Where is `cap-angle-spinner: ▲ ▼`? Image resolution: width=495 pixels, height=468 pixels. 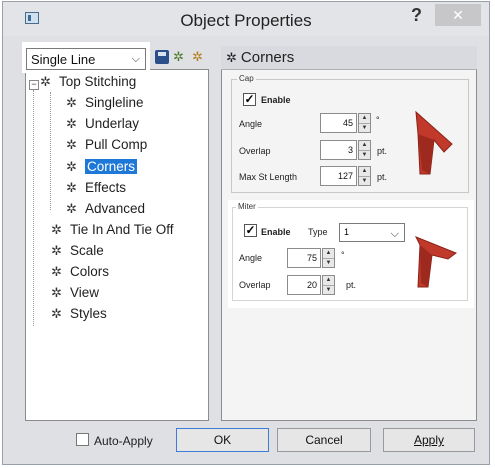
cap-angle-spinner: ▲ ▼ is located at coordinates (364, 123).